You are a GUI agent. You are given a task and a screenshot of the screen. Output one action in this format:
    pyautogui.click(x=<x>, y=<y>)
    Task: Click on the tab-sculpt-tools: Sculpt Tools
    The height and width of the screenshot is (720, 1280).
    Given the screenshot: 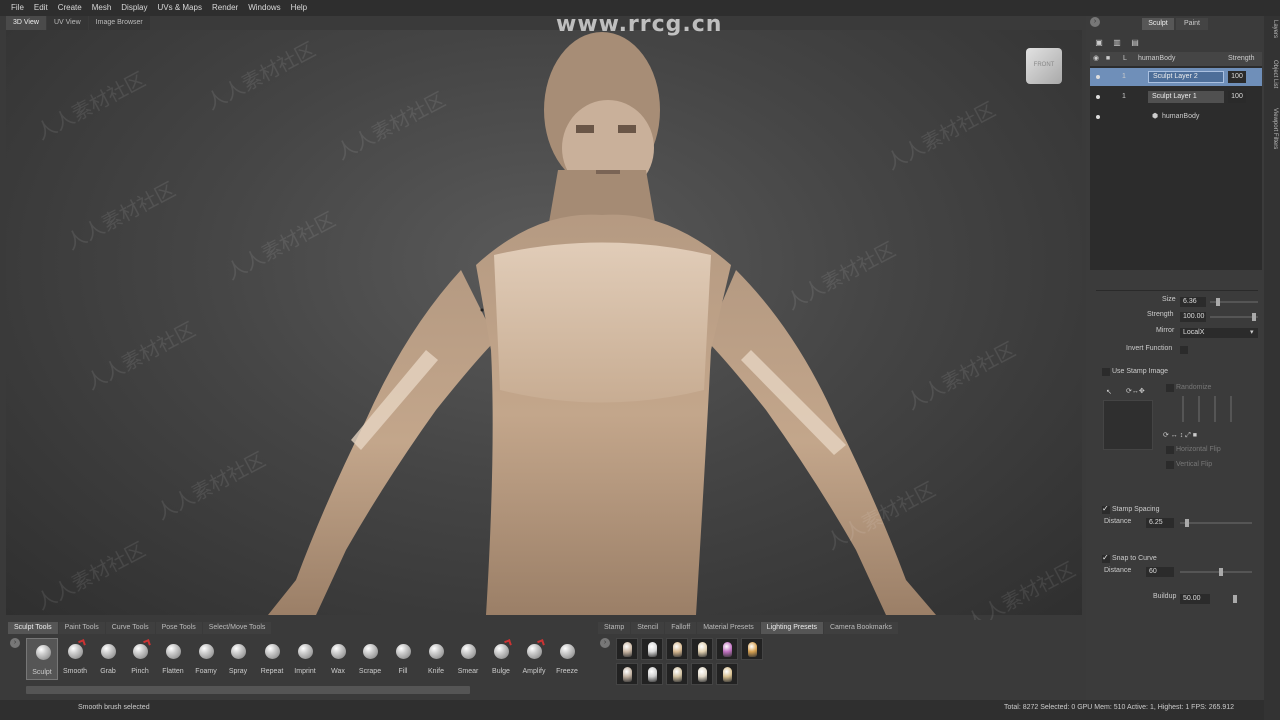 What is the action you would take?
    pyautogui.click(x=33, y=628)
    